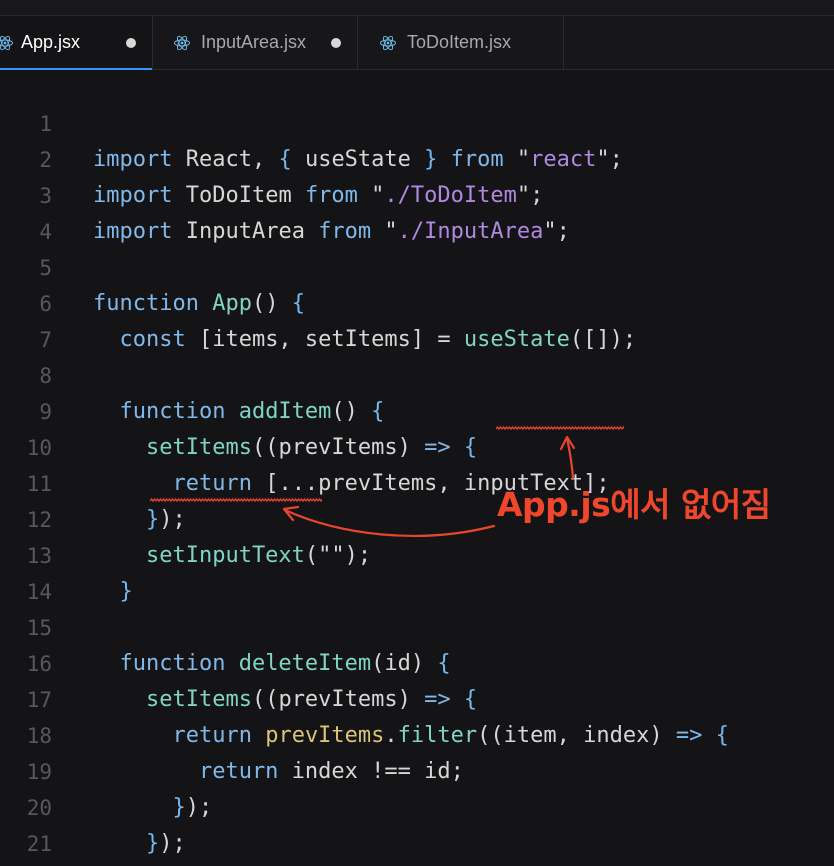 This screenshot has width=834, height=866. Describe the element at coordinates (417, 661) in the screenshot. I see `code-line: 16 setItems((prevItems) => {` at that location.